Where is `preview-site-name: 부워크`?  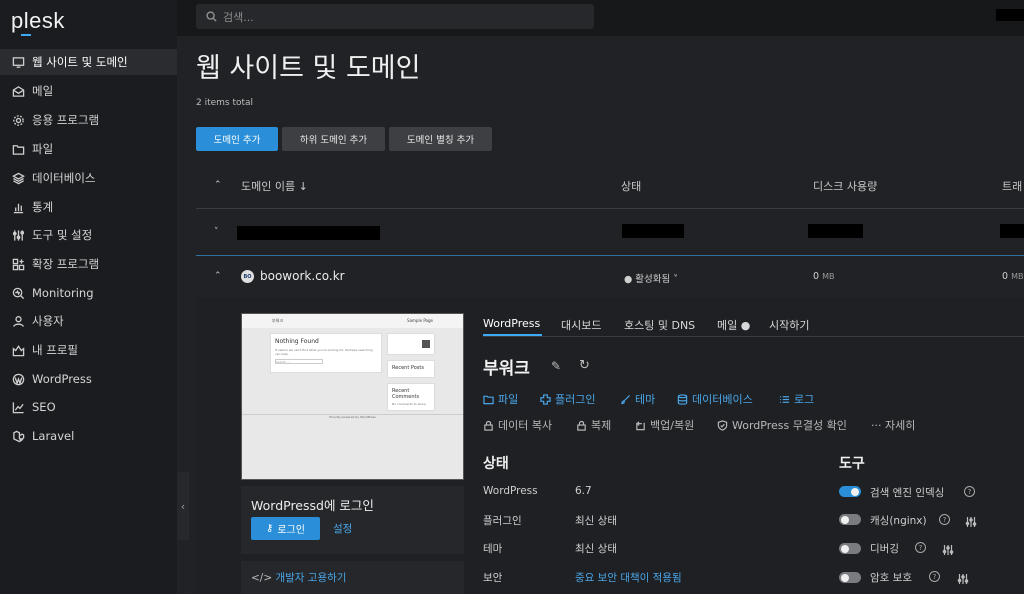
preview-site-name: 부워크 is located at coordinates (278, 320).